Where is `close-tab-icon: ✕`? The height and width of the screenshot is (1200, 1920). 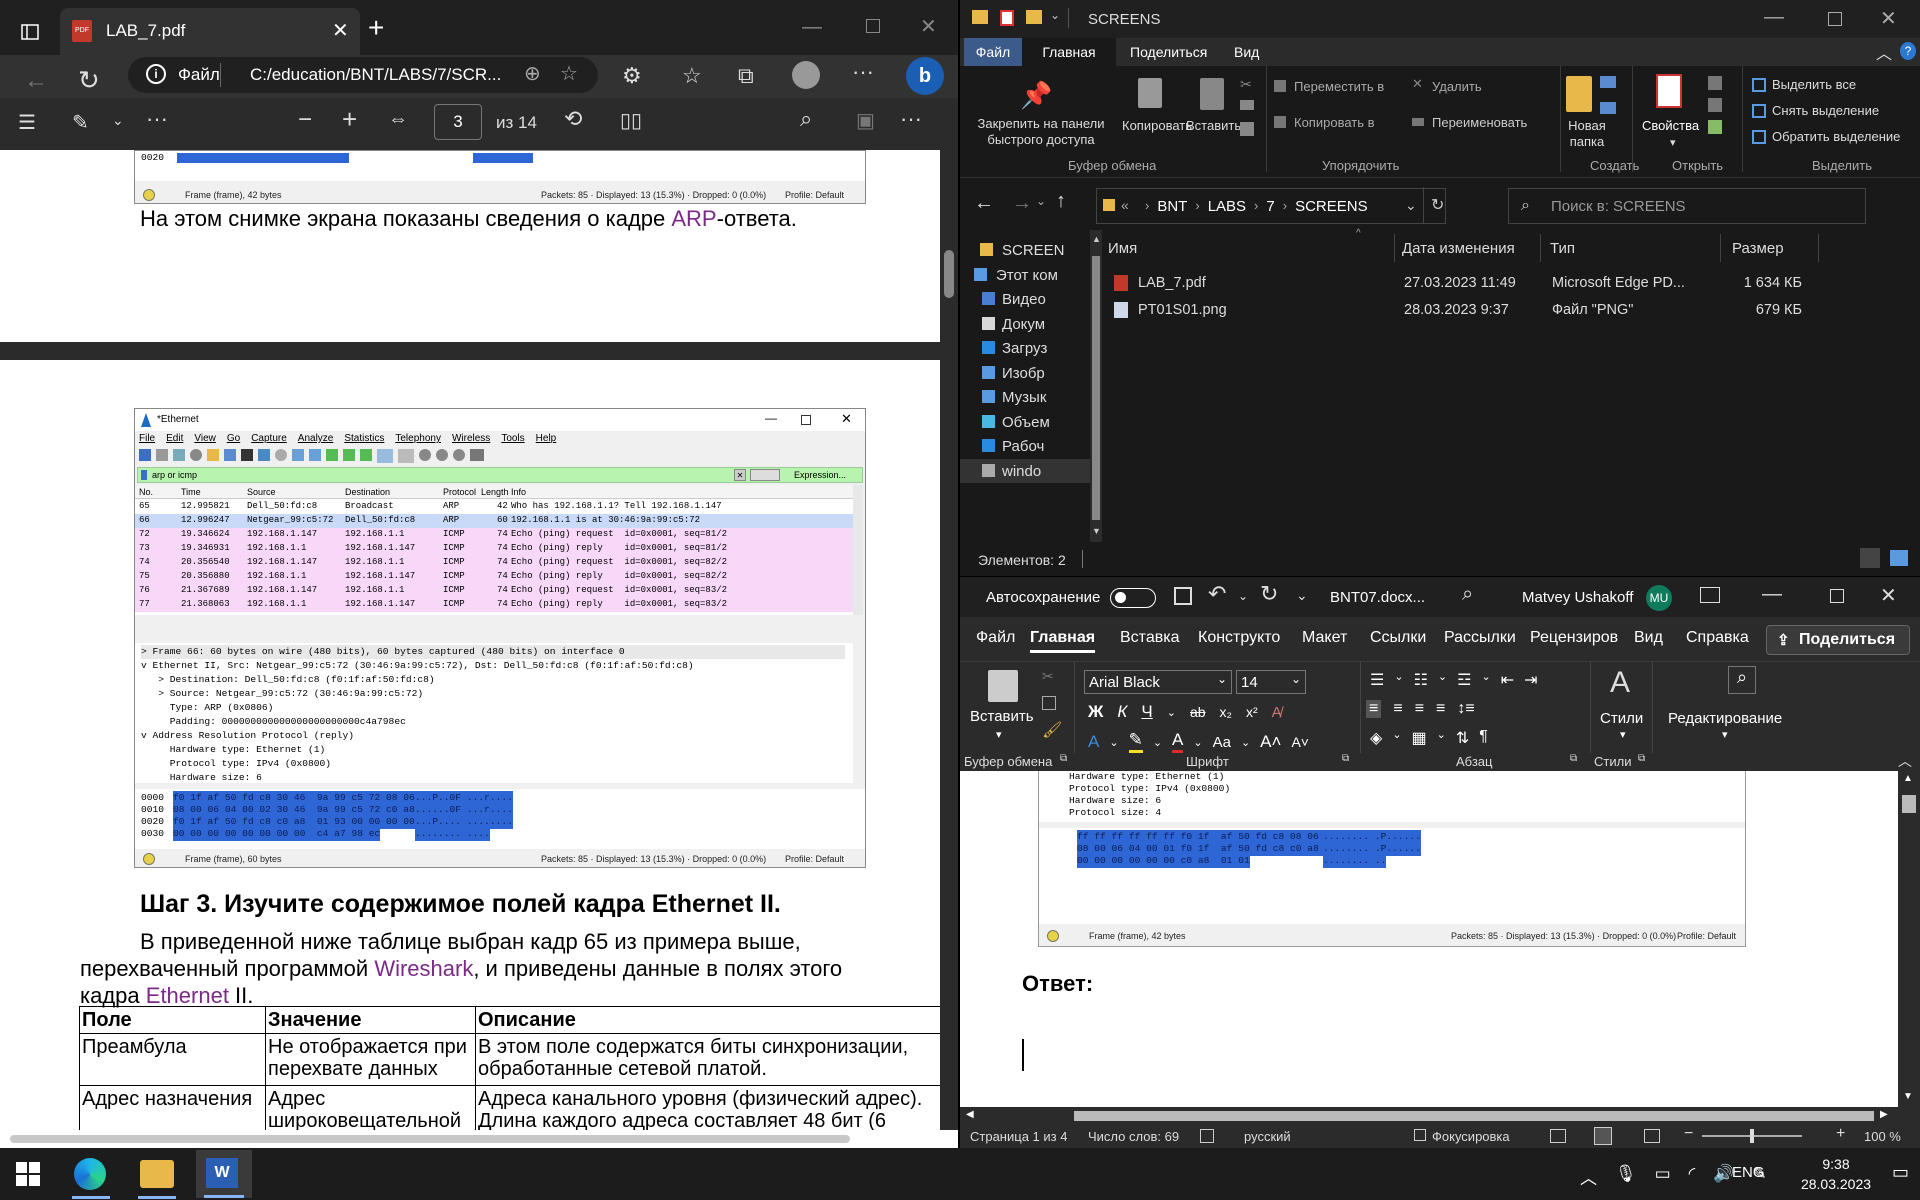
close-tab-icon: ✕ is located at coordinates (340, 30).